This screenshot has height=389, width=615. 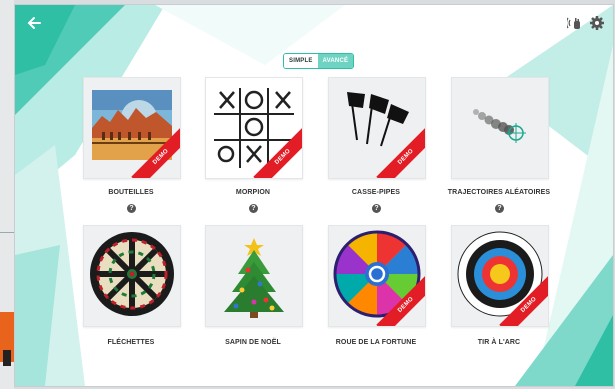 What do you see at coordinates (378, 119) in the screenshot?
I see `flags-illustration` at bounding box center [378, 119].